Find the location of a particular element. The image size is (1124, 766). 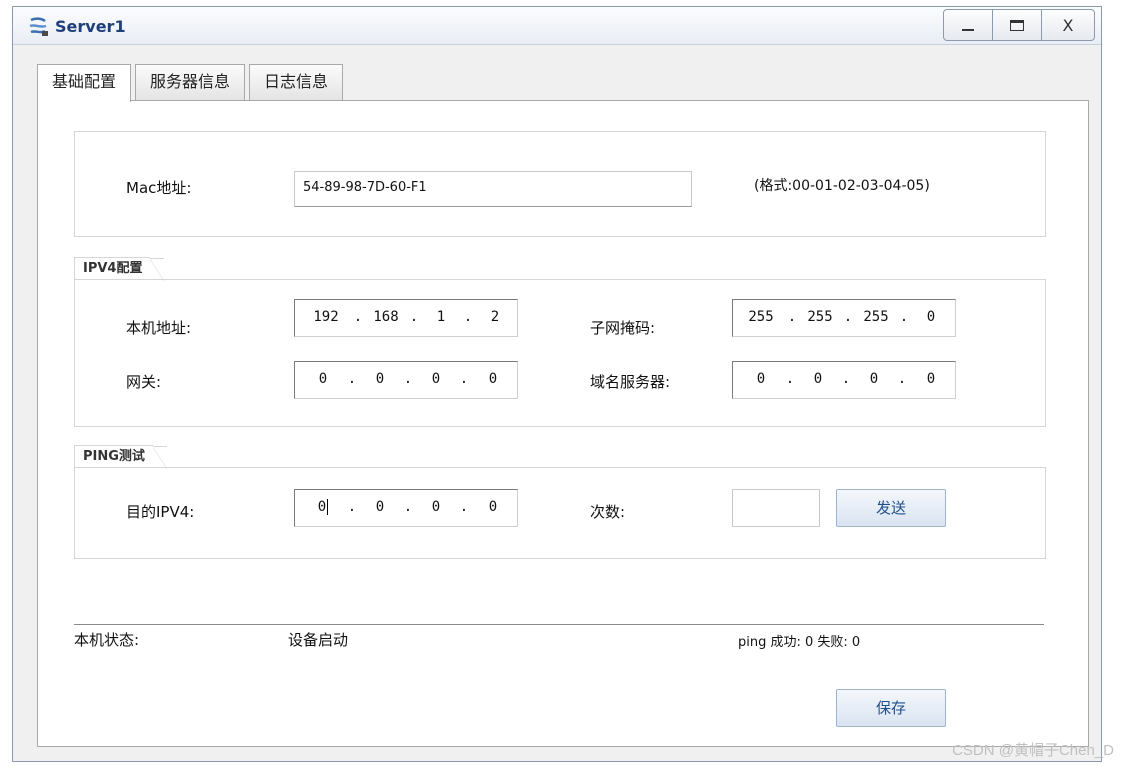

local-address-field: 192. 168. 1. 2 is located at coordinates (406, 318).